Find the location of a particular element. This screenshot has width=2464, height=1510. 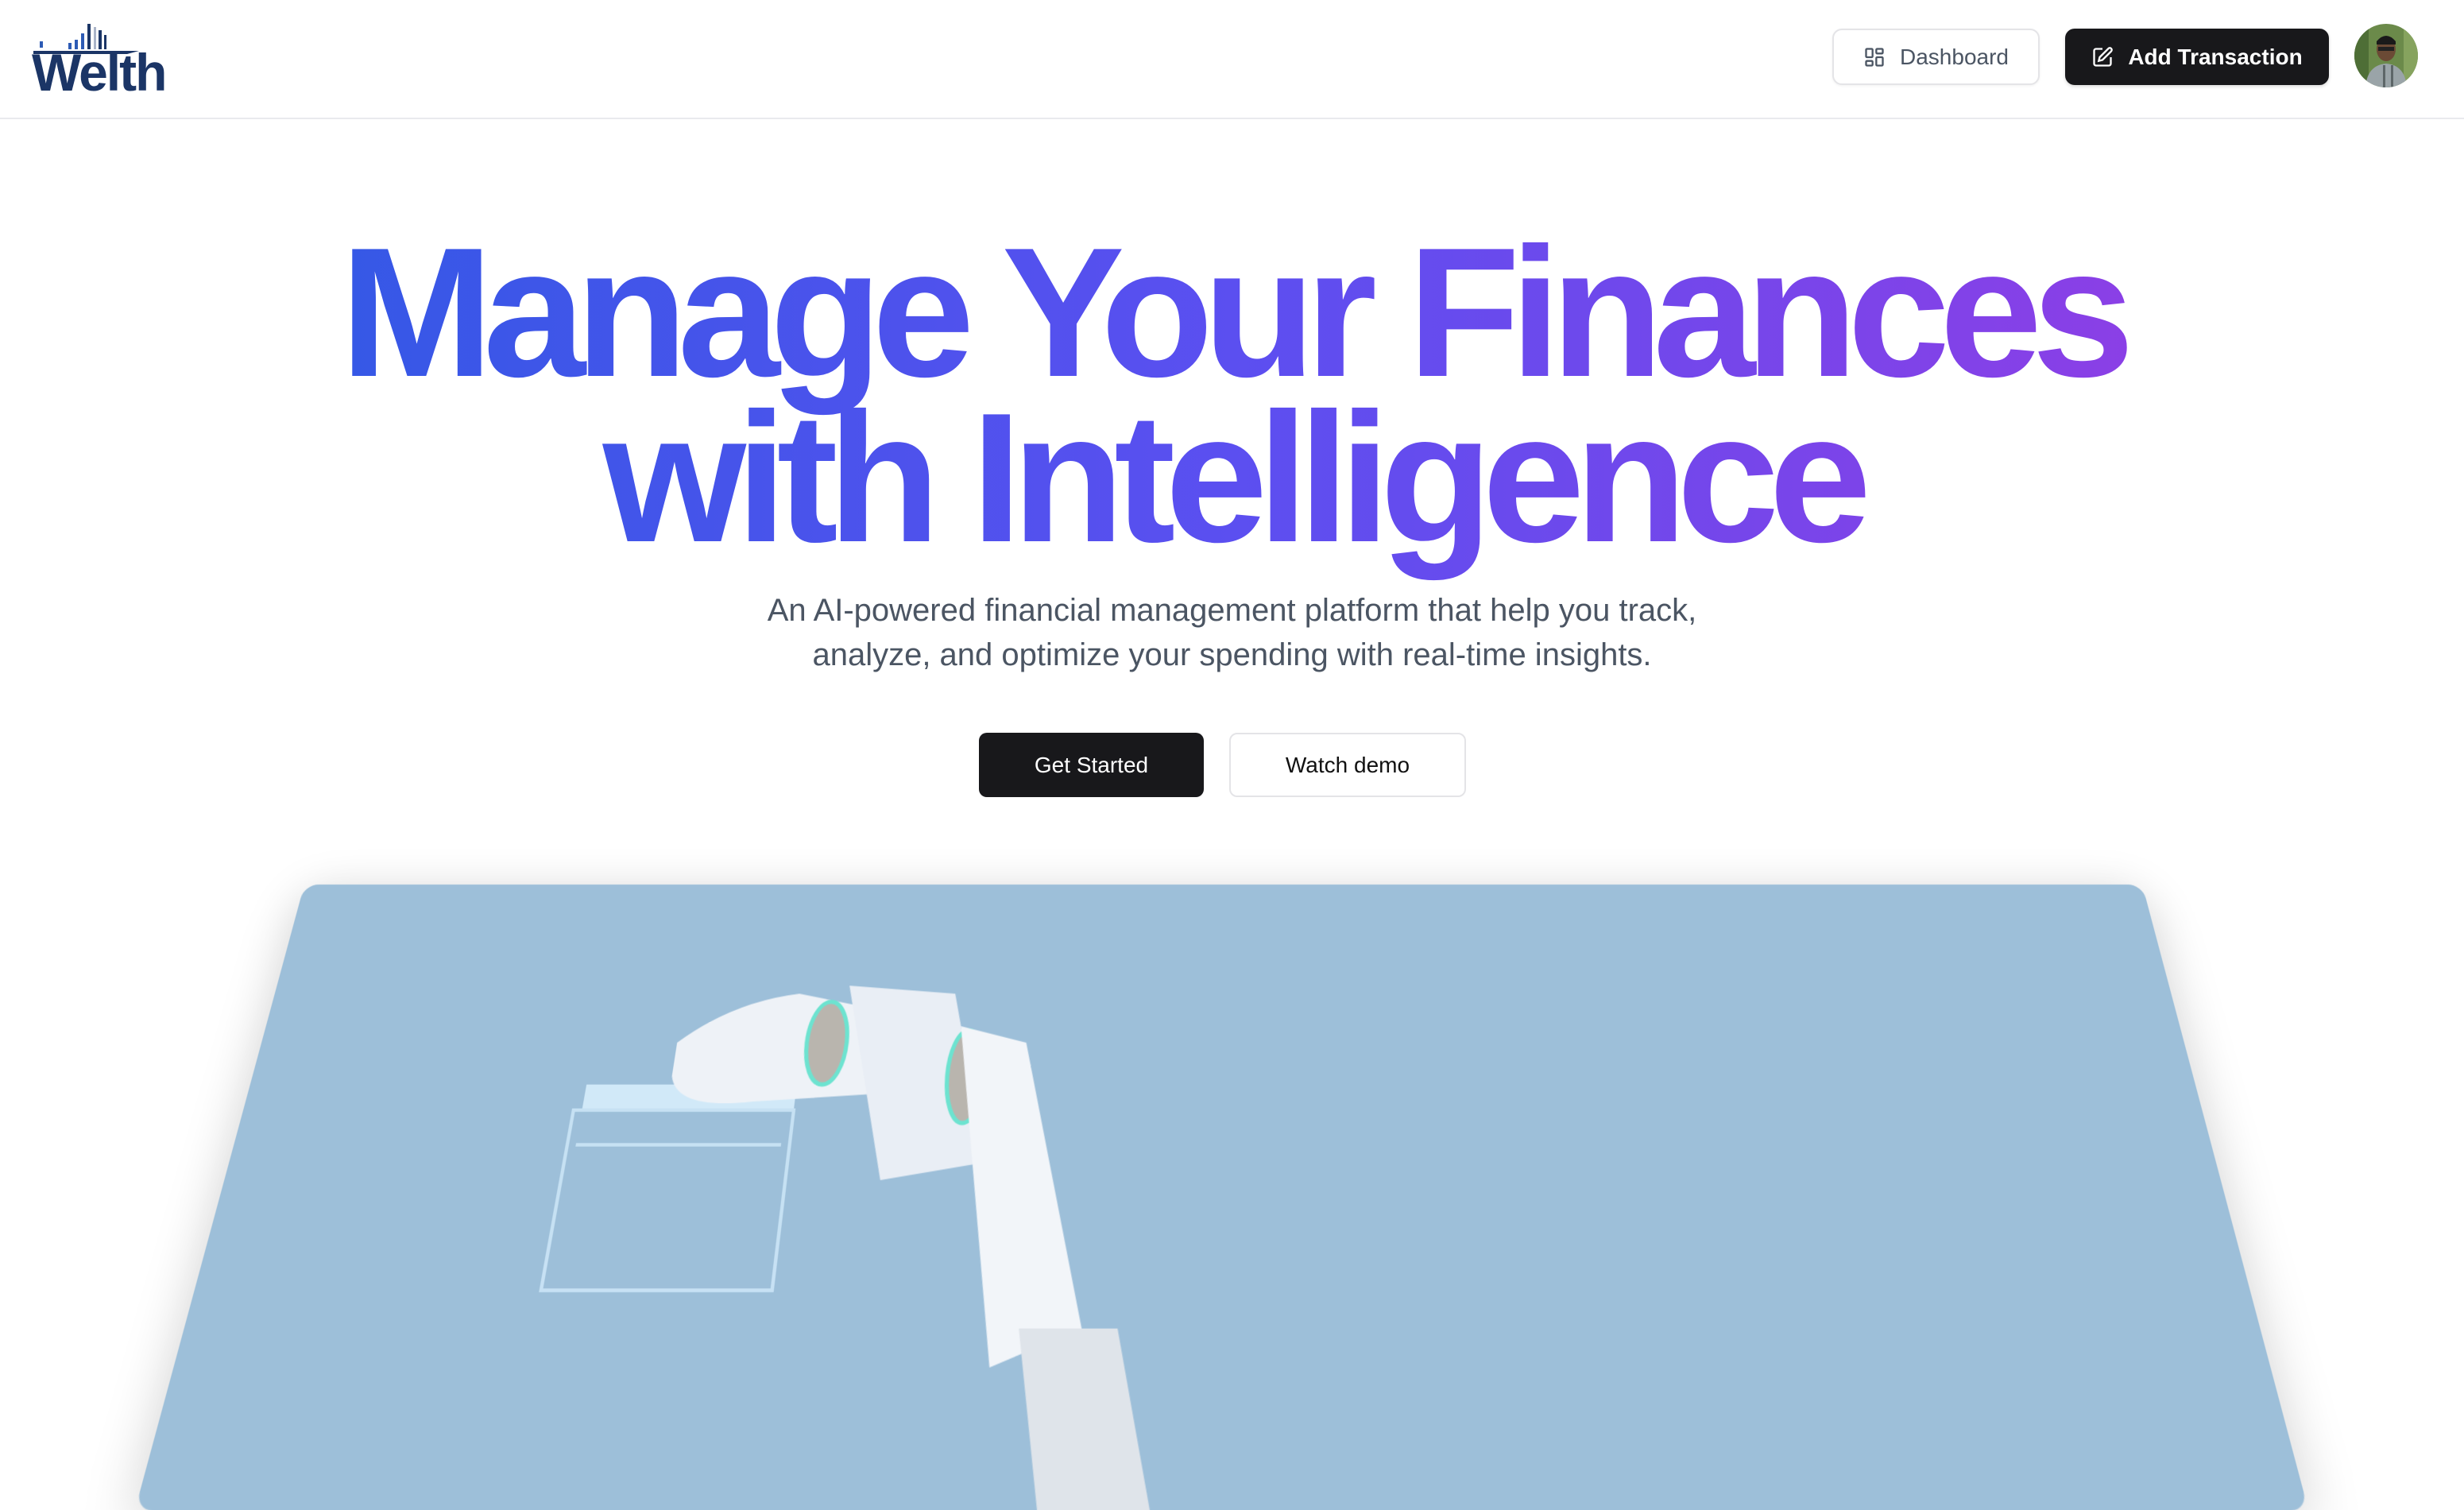

svg-text: Welth is located at coordinates (98, 68).